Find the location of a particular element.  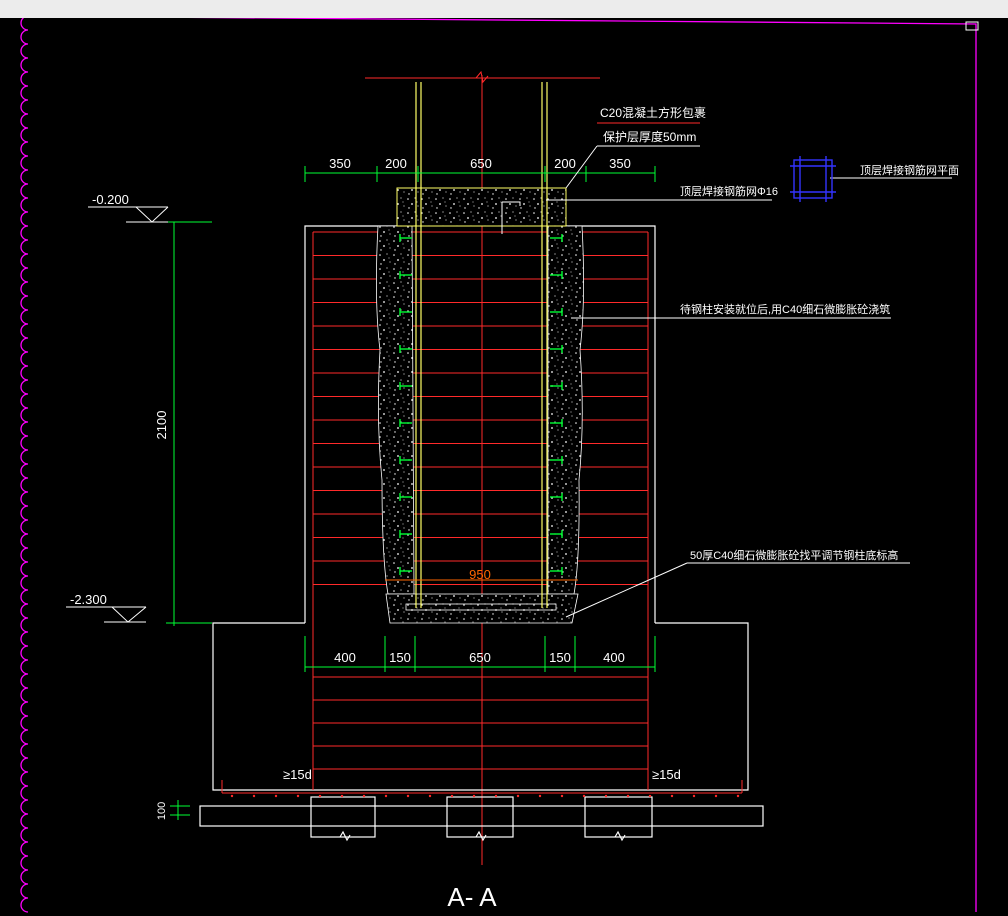

grout-fill-right is located at coordinates (565, 410).